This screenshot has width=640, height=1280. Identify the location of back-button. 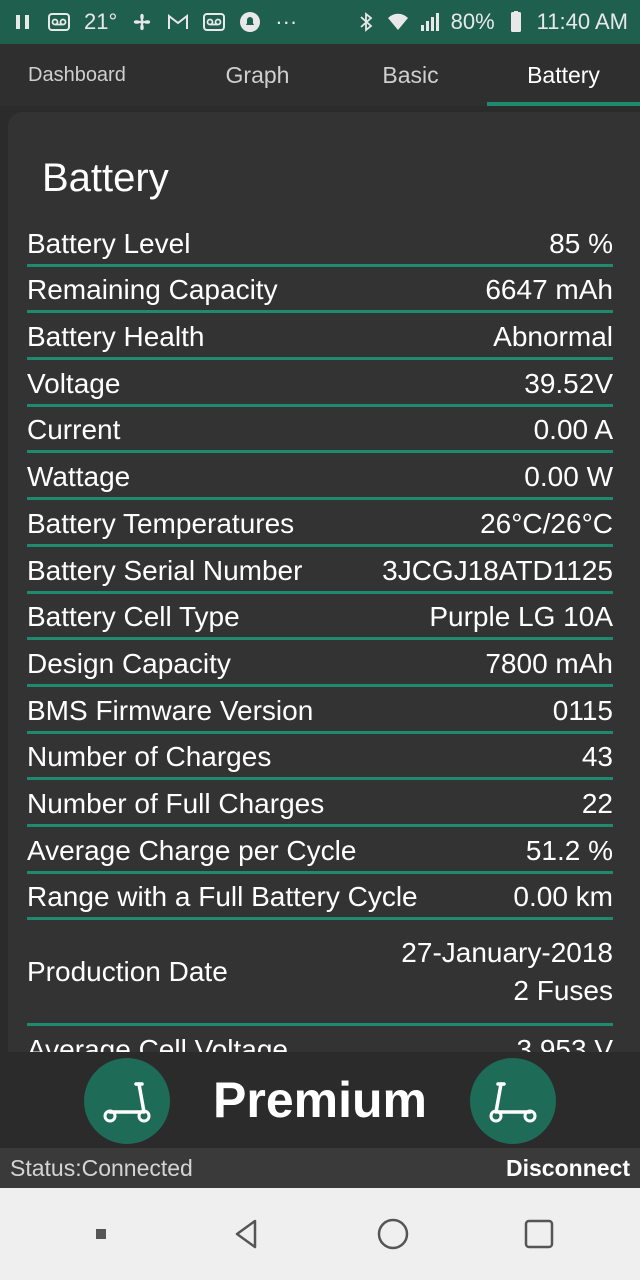
(247, 1234).